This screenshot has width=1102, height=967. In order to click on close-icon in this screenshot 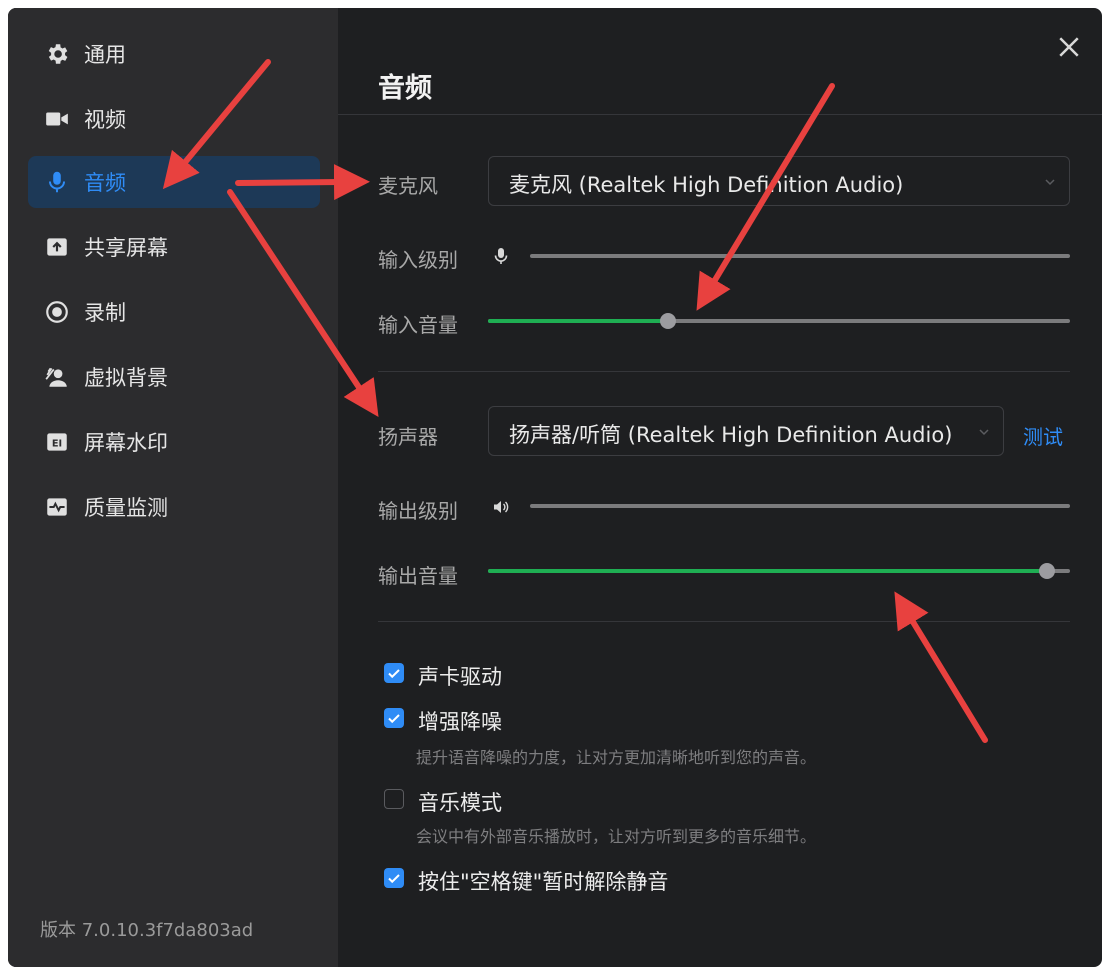, I will do `click(1069, 47)`.